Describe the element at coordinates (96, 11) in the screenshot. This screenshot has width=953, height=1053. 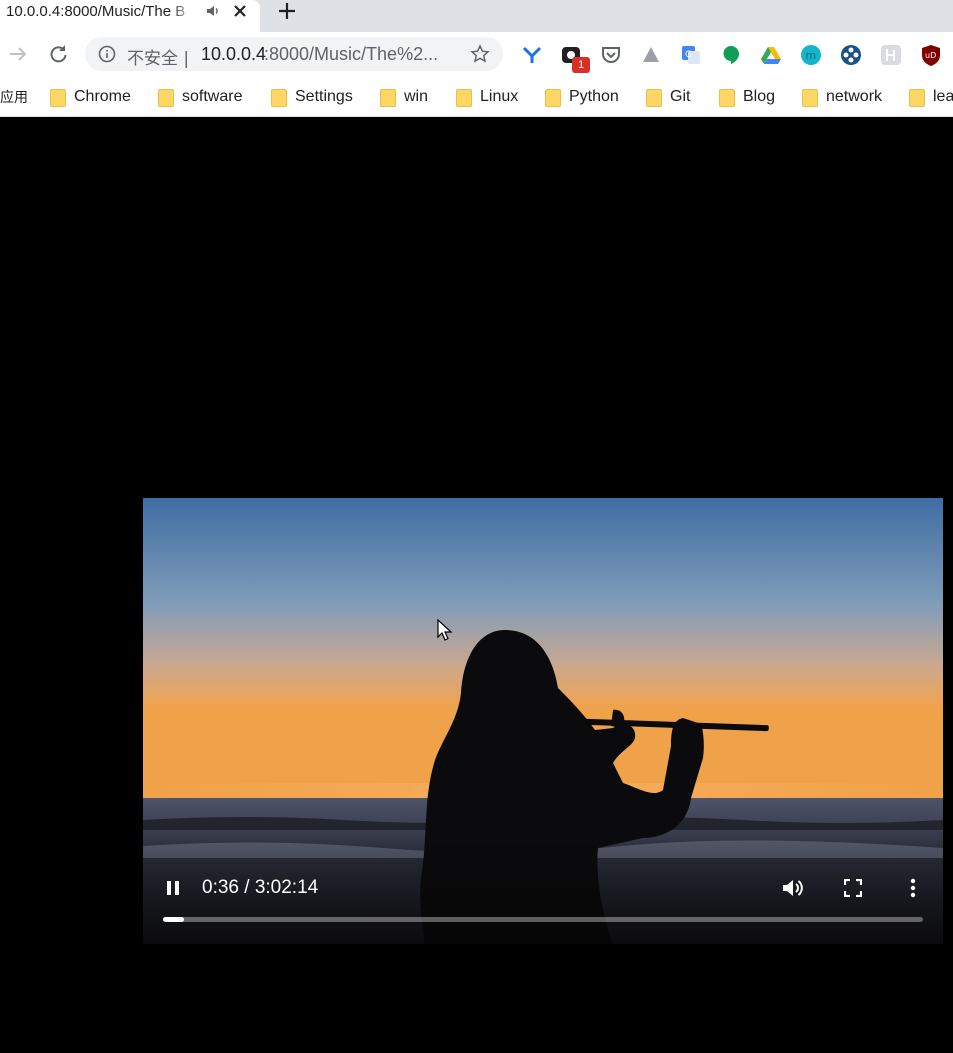
I see `tab-title: 10.0.0.4:8000/Music/The B` at that location.